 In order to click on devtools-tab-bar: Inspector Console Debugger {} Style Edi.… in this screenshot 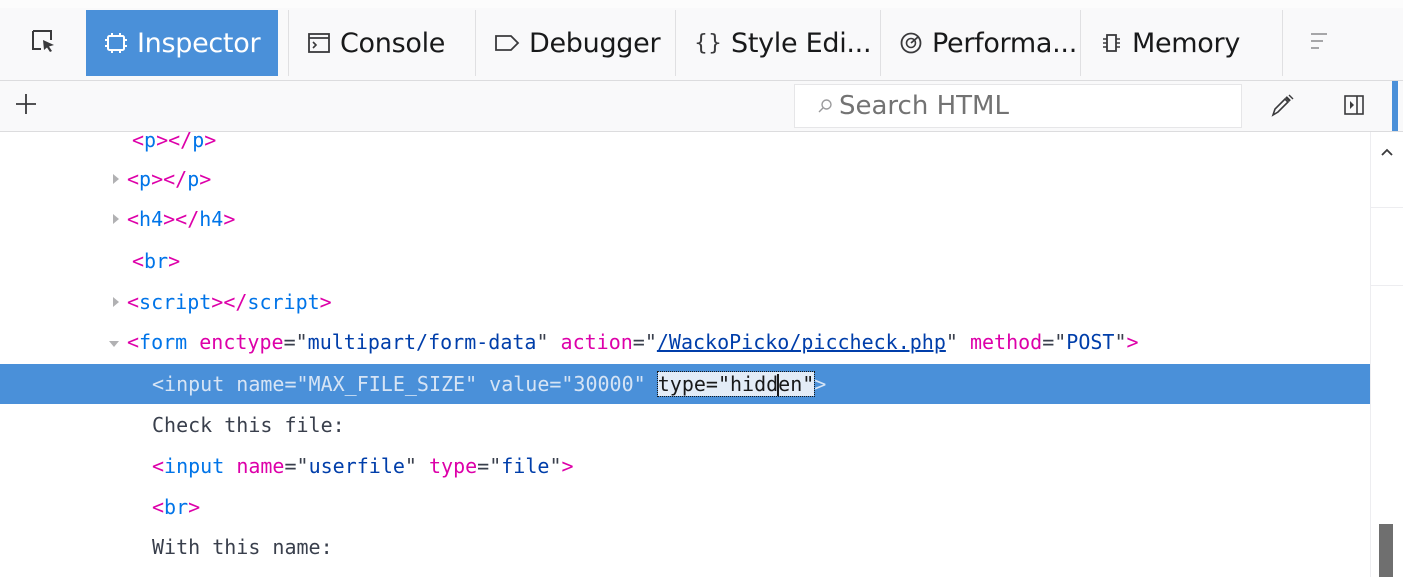, I will do `click(701, 40)`.